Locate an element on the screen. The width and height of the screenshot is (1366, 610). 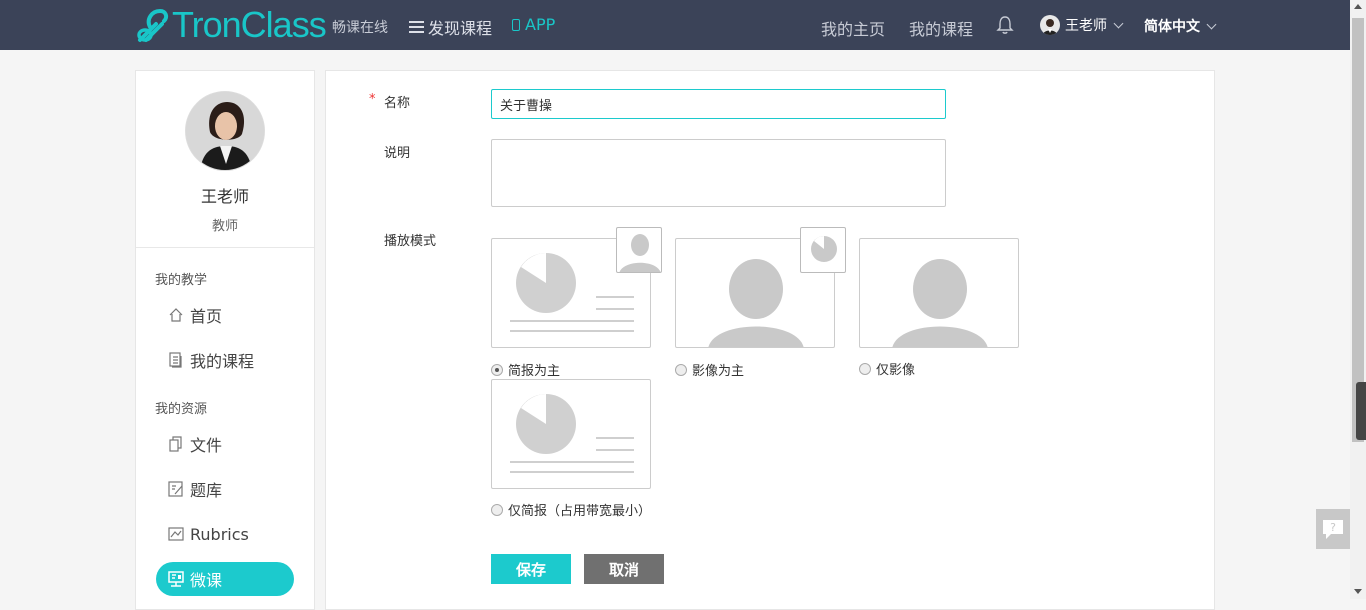
my-courses-link: 我的课程 is located at coordinates (941, 28).